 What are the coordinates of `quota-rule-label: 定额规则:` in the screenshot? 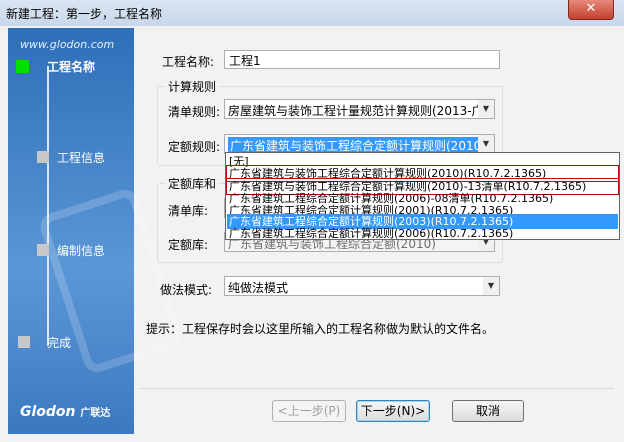 It's located at (194, 147).